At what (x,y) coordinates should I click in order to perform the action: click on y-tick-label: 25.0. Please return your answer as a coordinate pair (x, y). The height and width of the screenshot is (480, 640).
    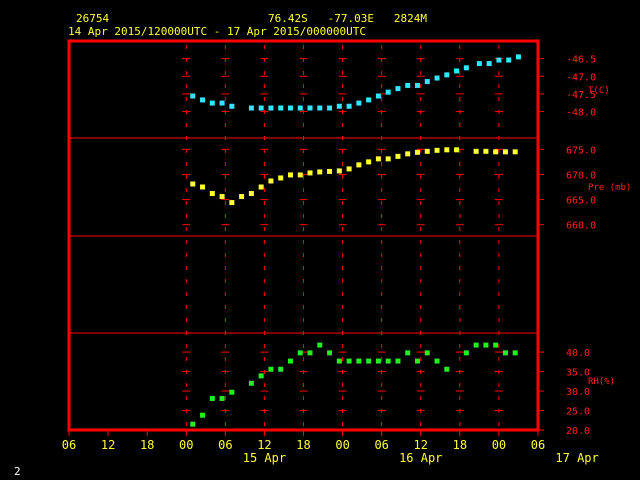
    Looking at the image, I should click on (578, 412).